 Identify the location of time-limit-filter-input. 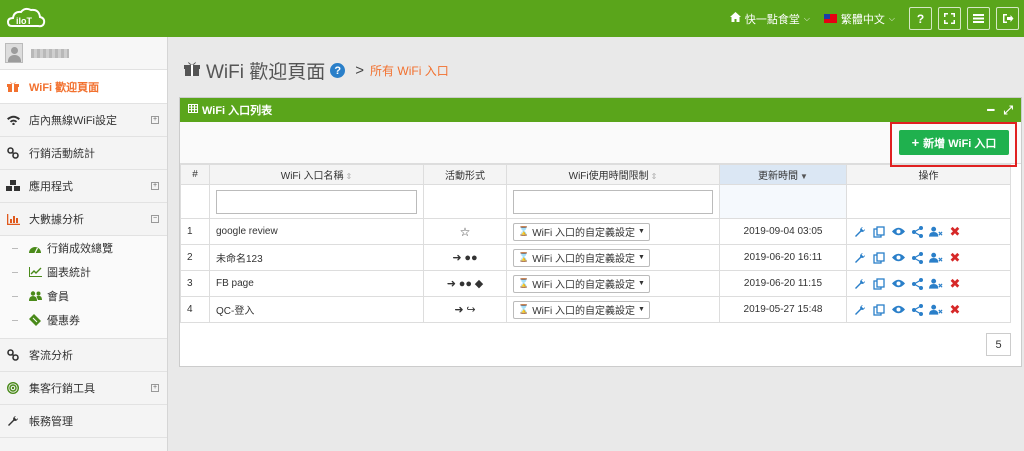
(613, 201).